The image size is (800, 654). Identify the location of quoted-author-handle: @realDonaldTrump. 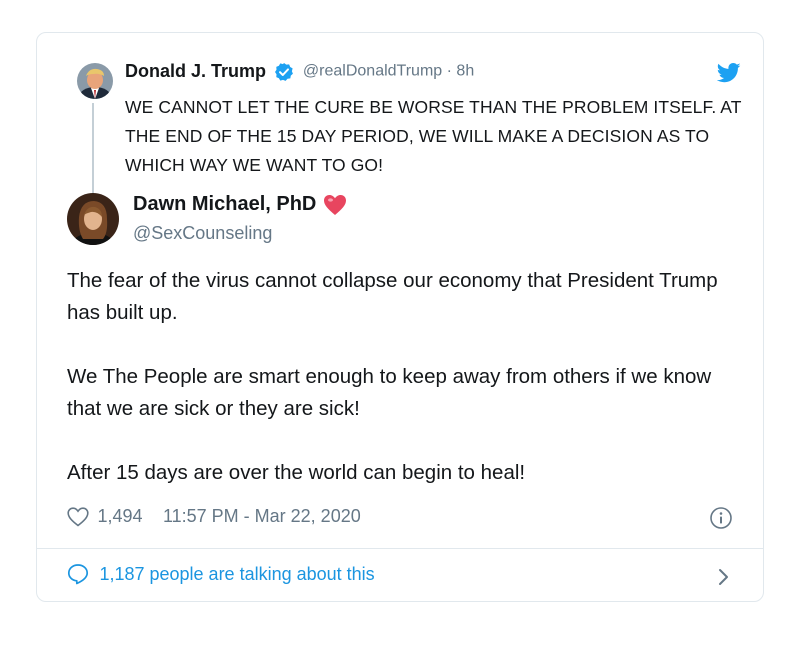
(372, 71).